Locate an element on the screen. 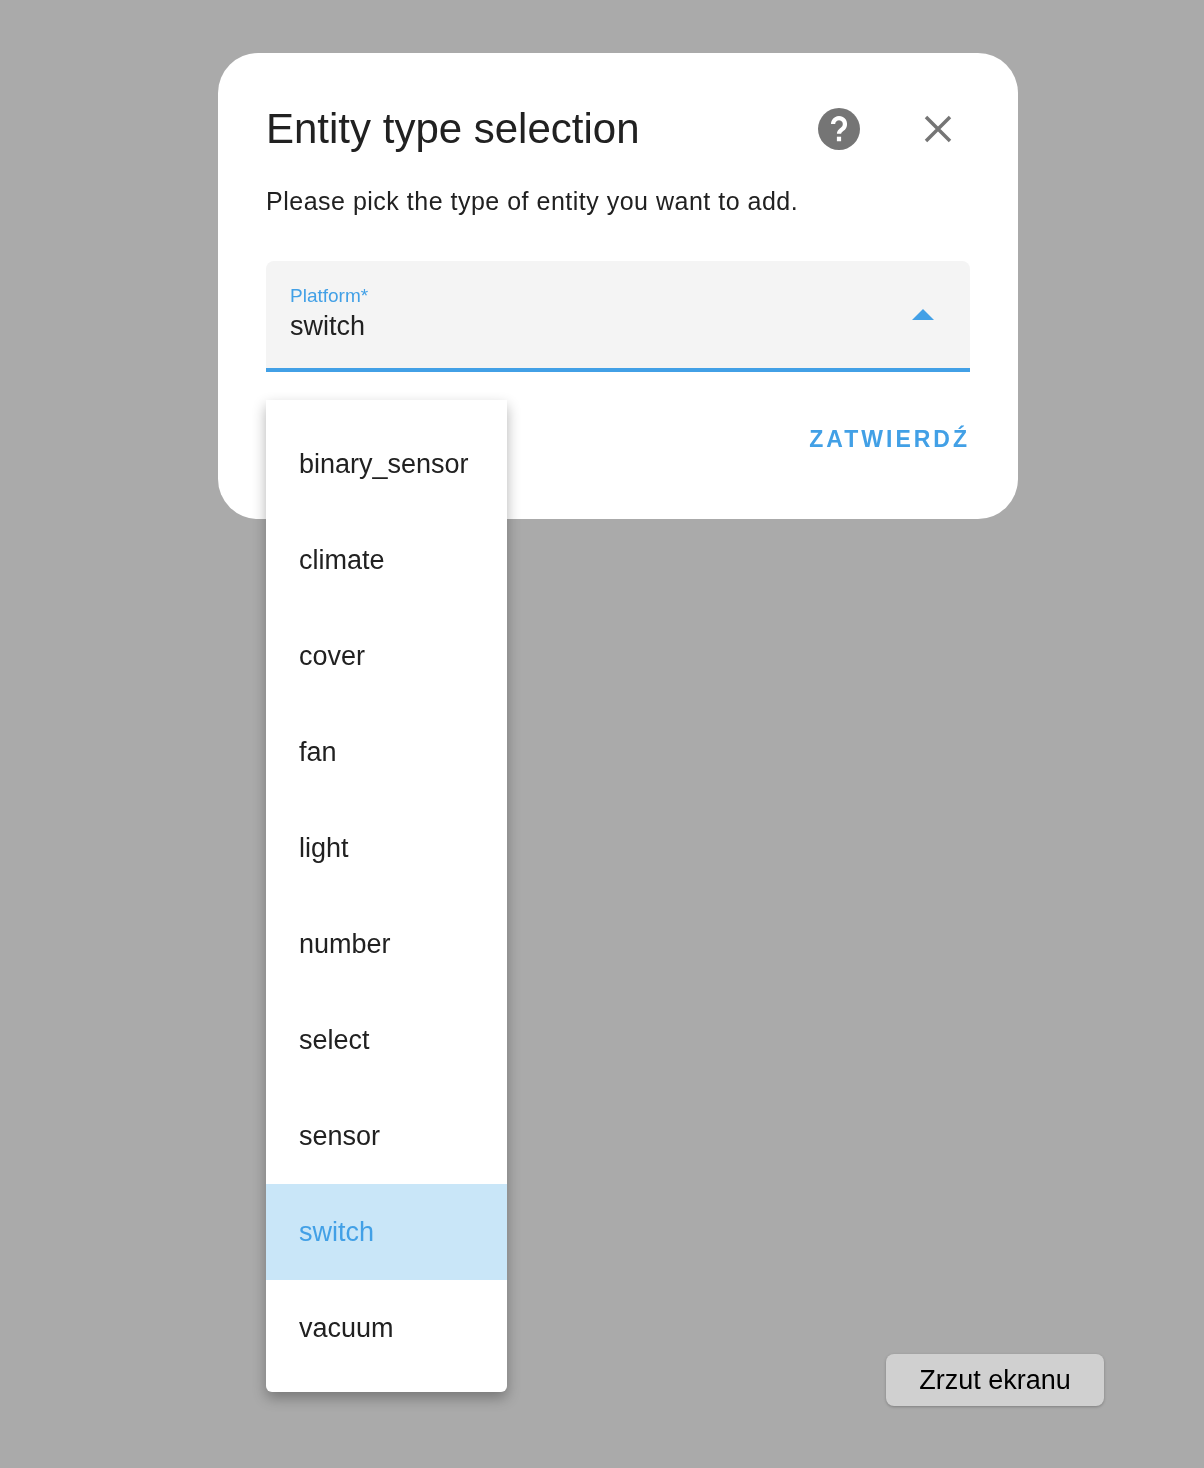 The width and height of the screenshot is (1204, 1468). menu-item: number is located at coordinates (386, 944).